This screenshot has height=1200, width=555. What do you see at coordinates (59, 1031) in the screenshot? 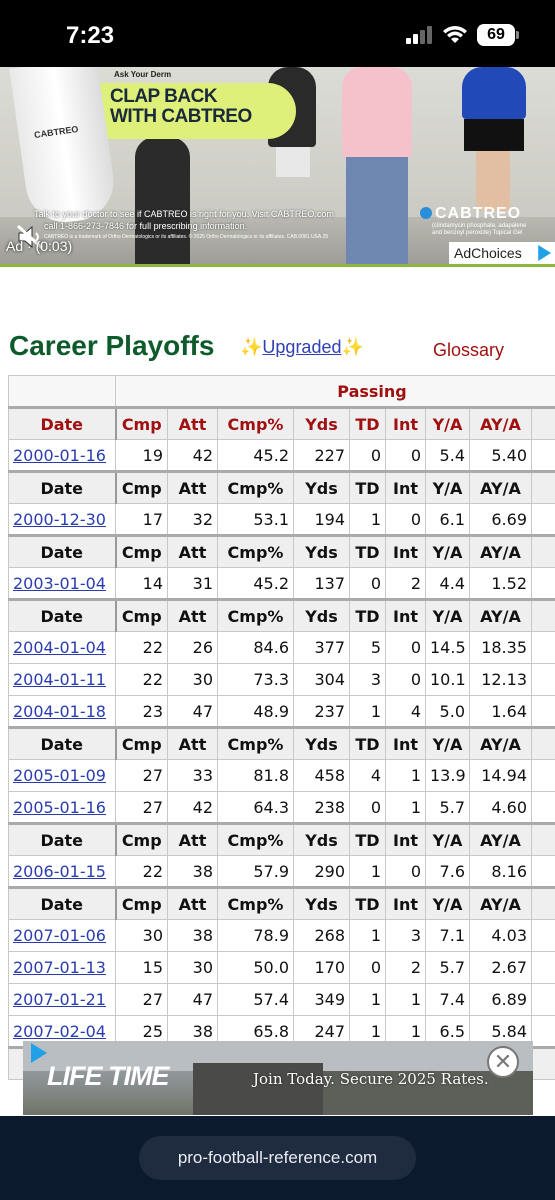
I see `game-date-link: 2007-02-04` at bounding box center [59, 1031].